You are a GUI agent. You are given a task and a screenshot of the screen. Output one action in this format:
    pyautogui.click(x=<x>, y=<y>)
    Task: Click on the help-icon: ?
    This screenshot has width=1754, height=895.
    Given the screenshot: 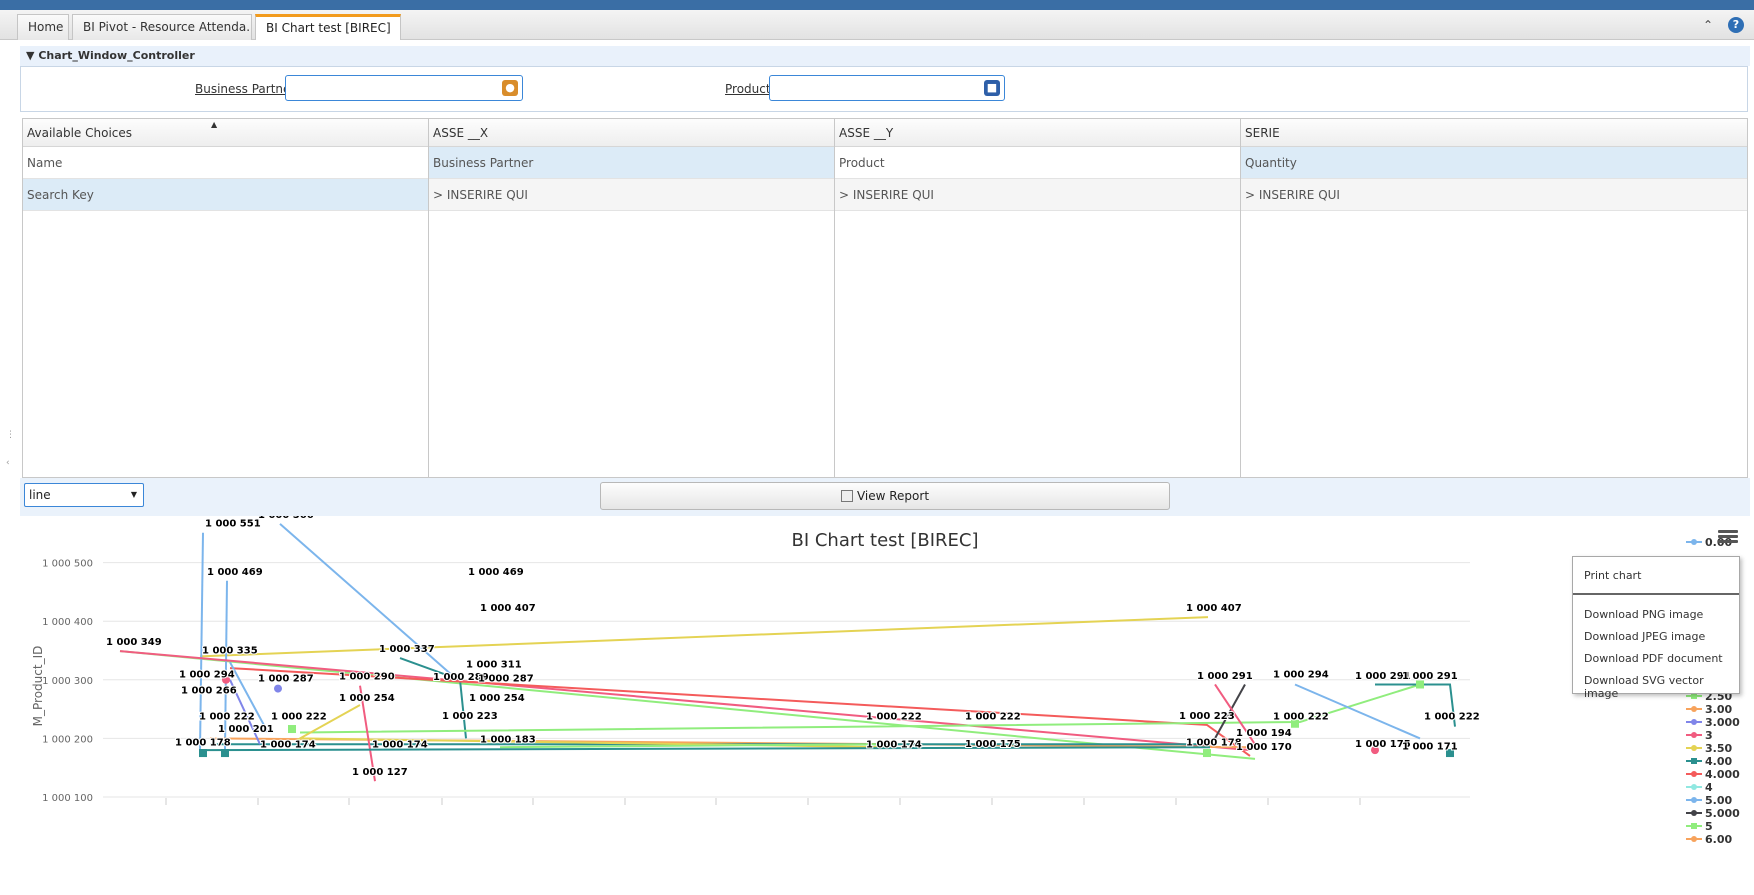 What is the action you would take?
    pyautogui.click(x=1736, y=25)
    